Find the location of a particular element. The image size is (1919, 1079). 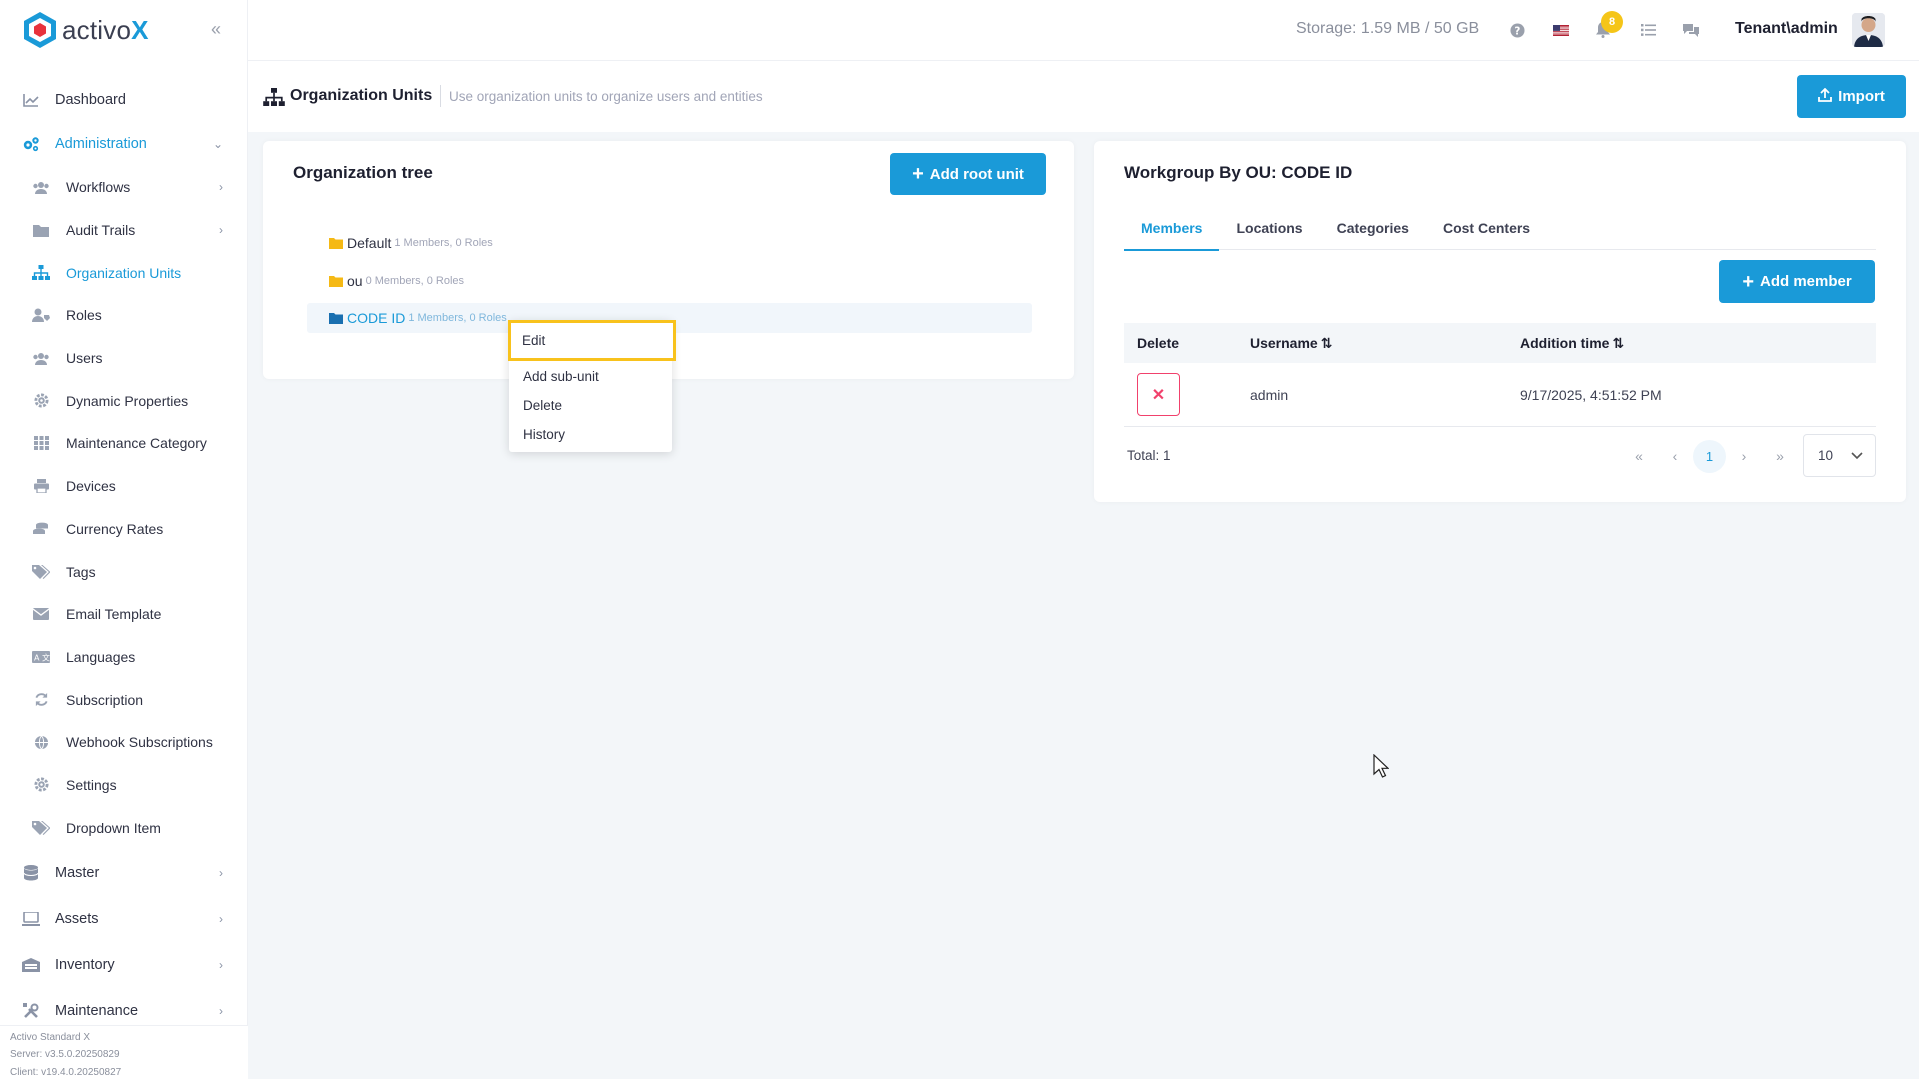

sidebar-item-maintenance-category: Maintenance Category is located at coordinates (123, 443).